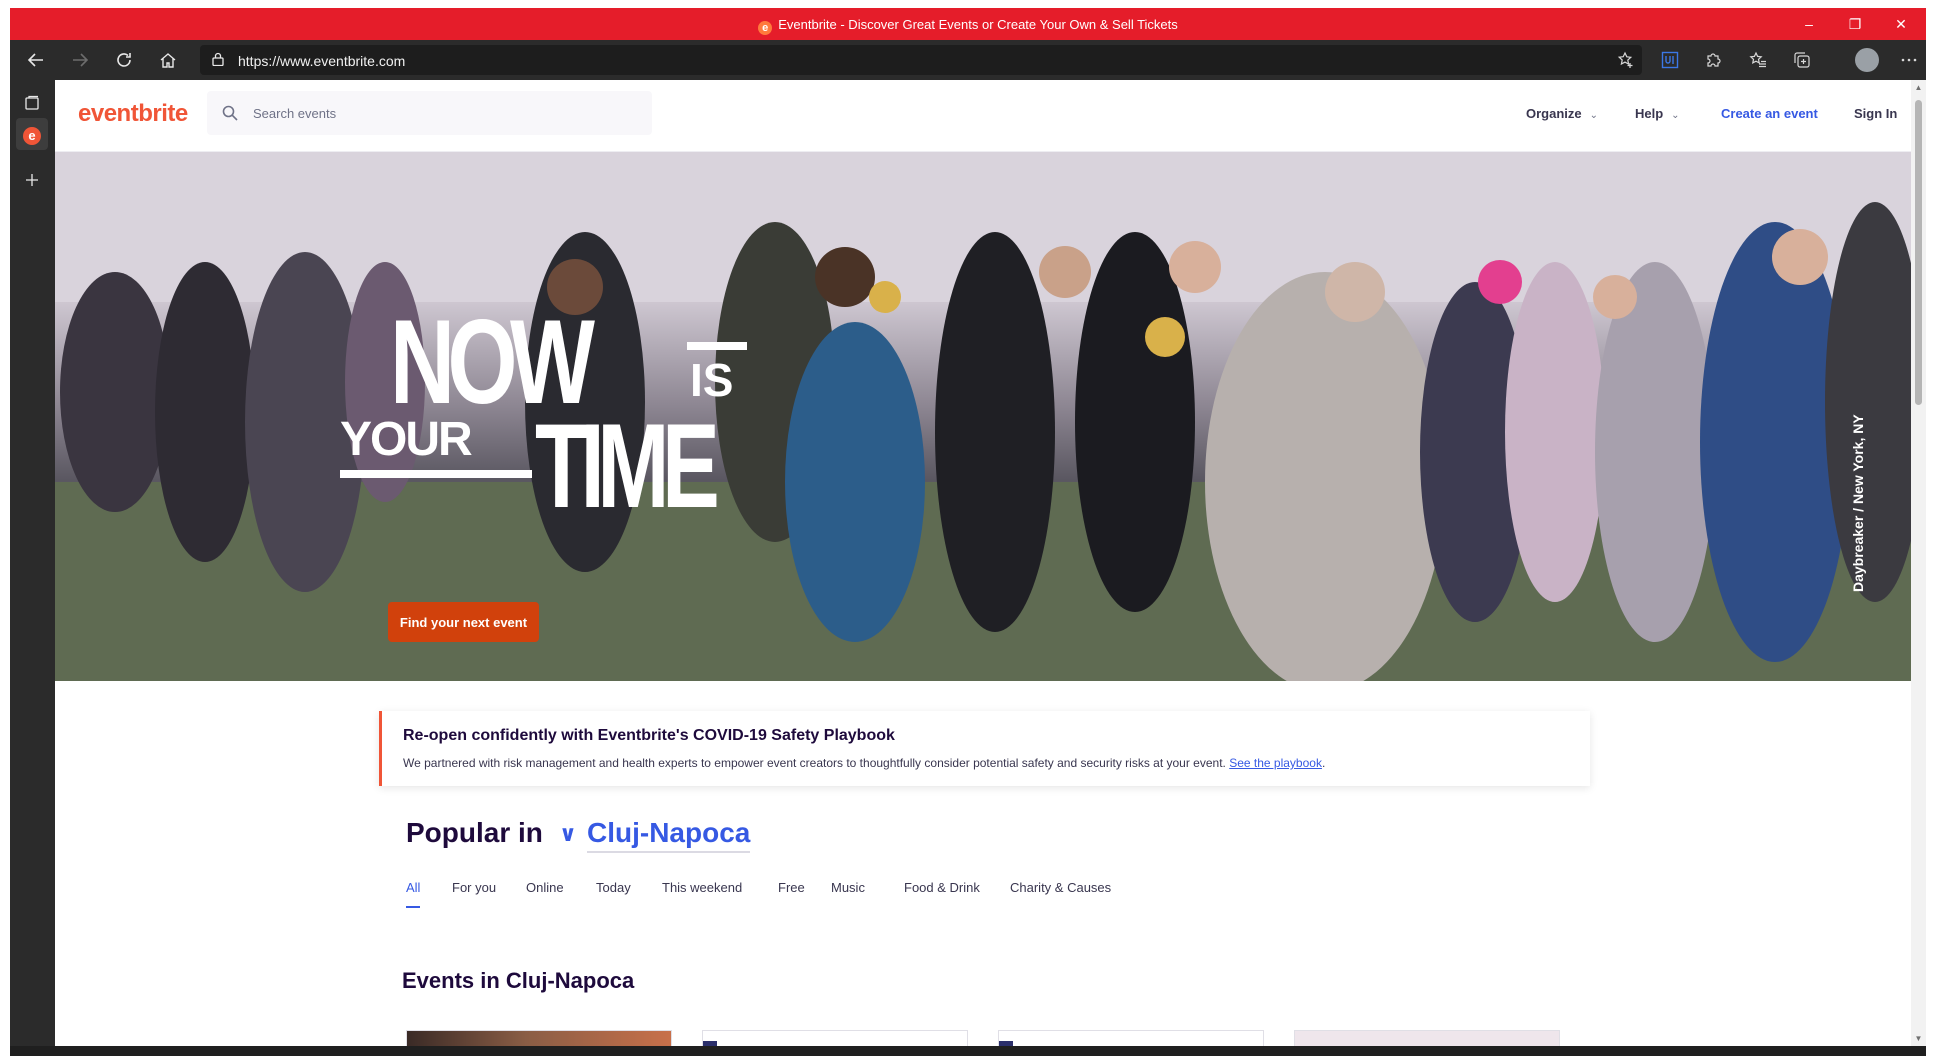 The width and height of the screenshot is (1936, 1056). What do you see at coordinates (1875, 113) in the screenshot?
I see `sign-in-link: Sign In` at bounding box center [1875, 113].